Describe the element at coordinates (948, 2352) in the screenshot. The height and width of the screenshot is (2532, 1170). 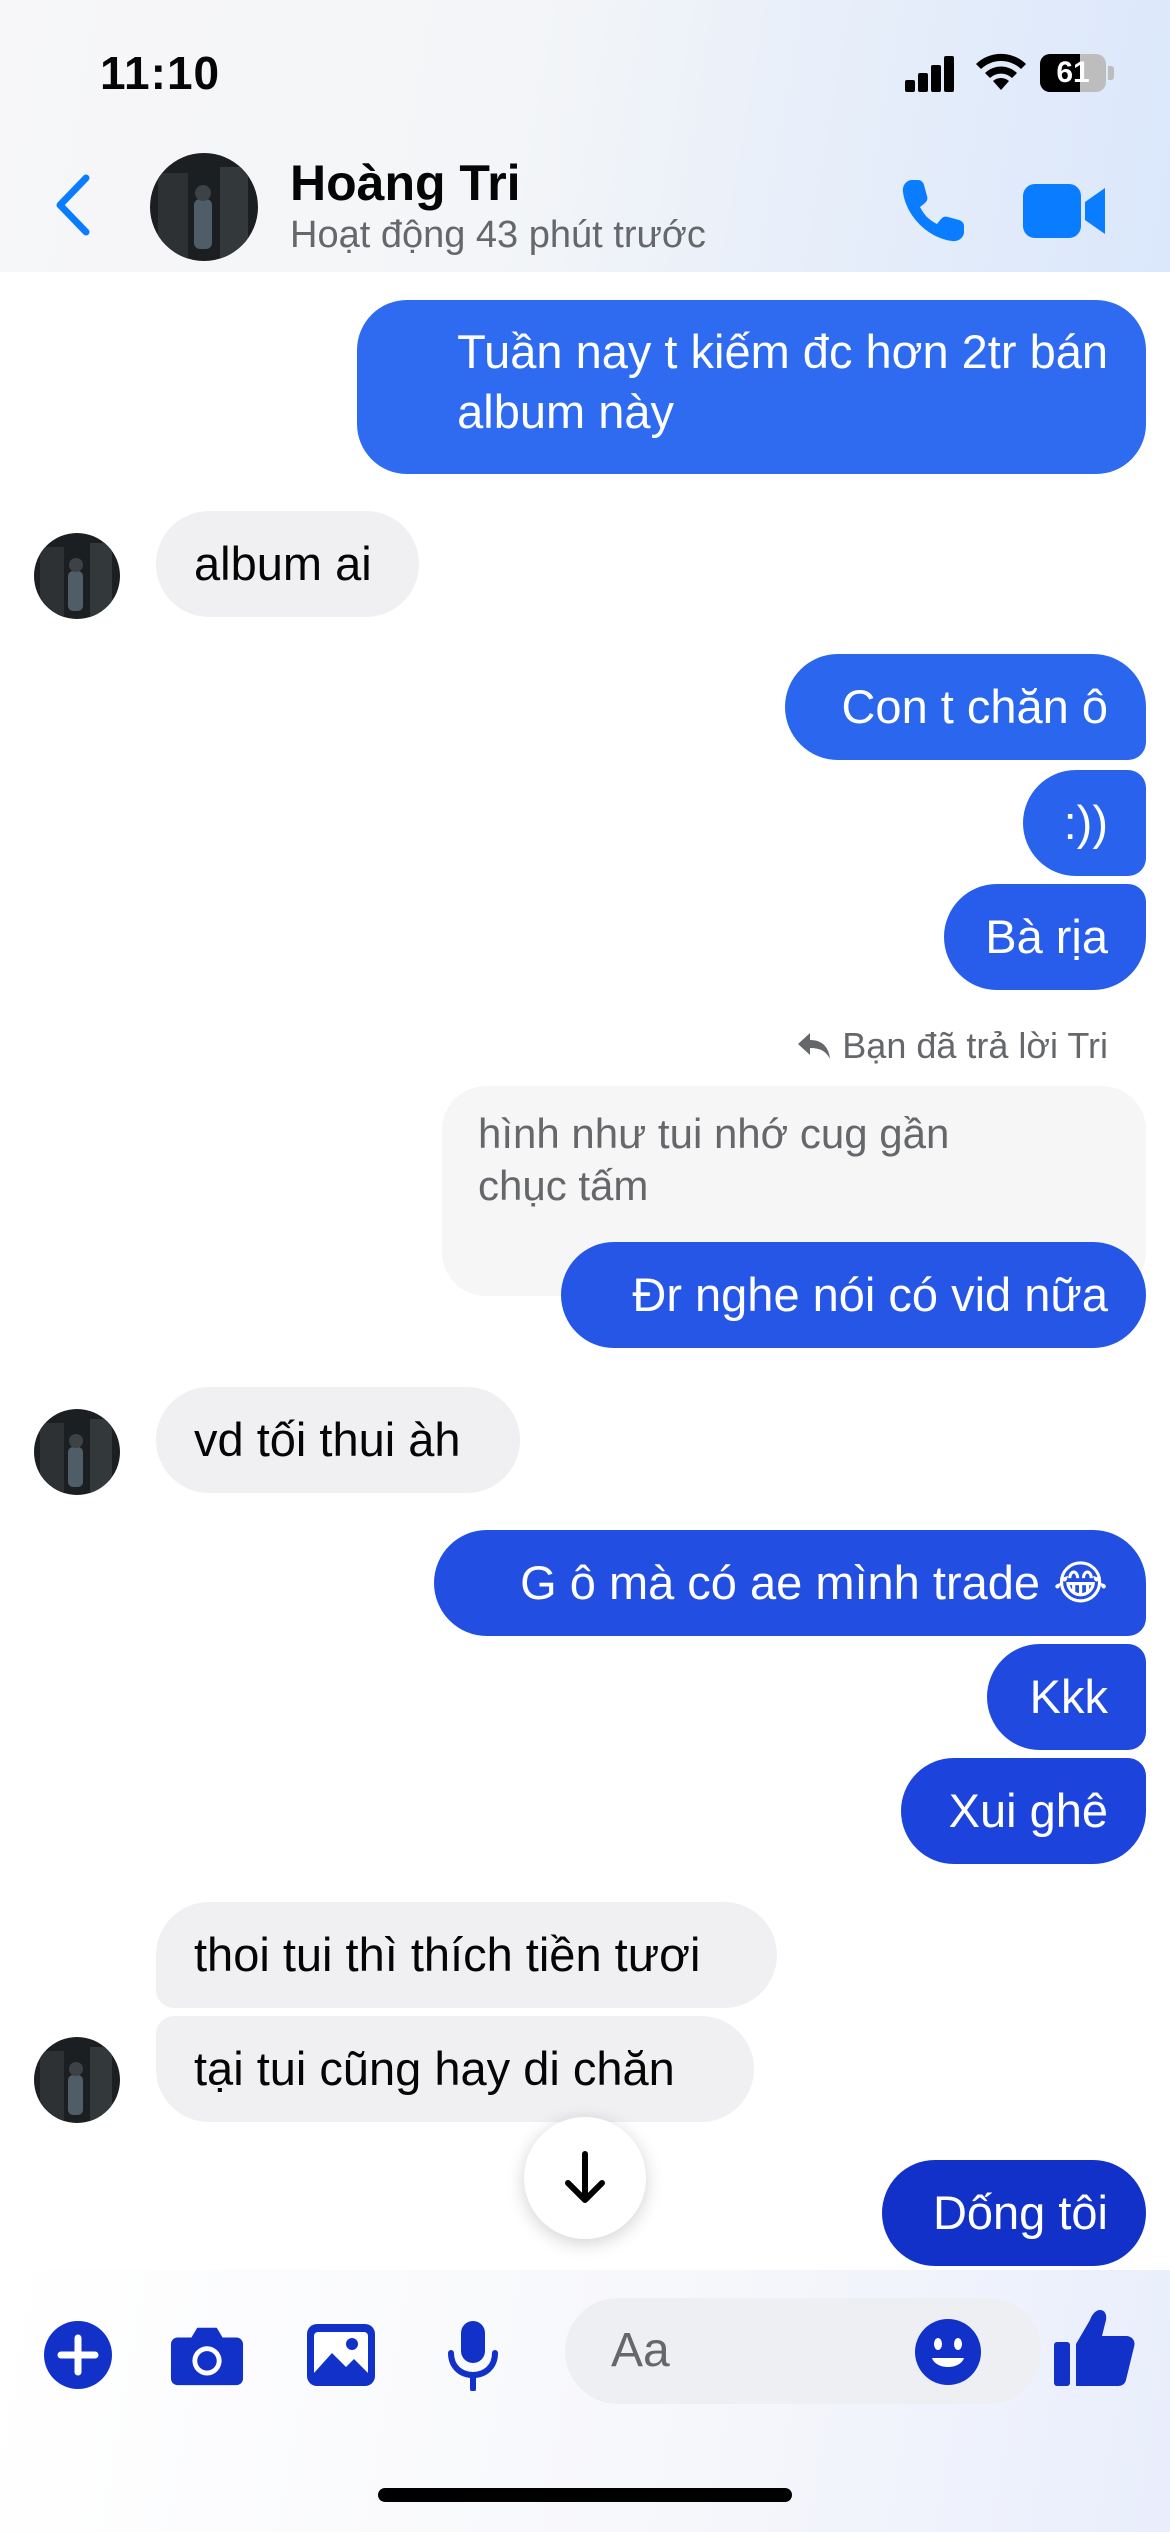
I see `emoji-icon` at that location.